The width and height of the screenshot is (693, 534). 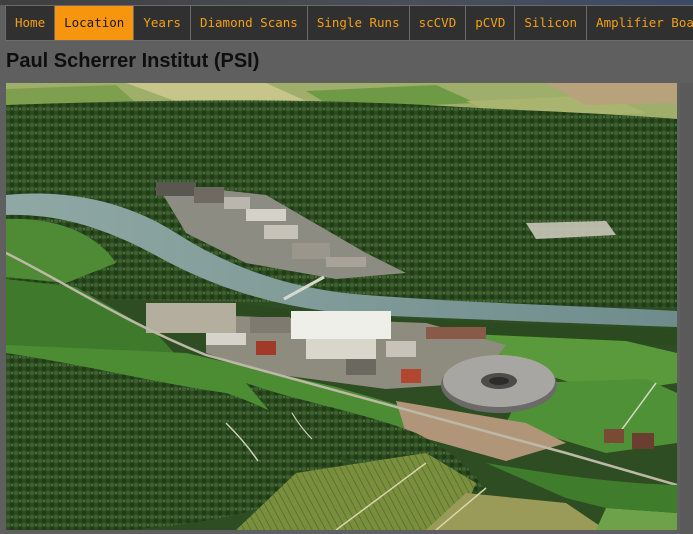 What do you see at coordinates (490, 23) in the screenshot?
I see `nav-item-pcvd: pCVD` at bounding box center [490, 23].